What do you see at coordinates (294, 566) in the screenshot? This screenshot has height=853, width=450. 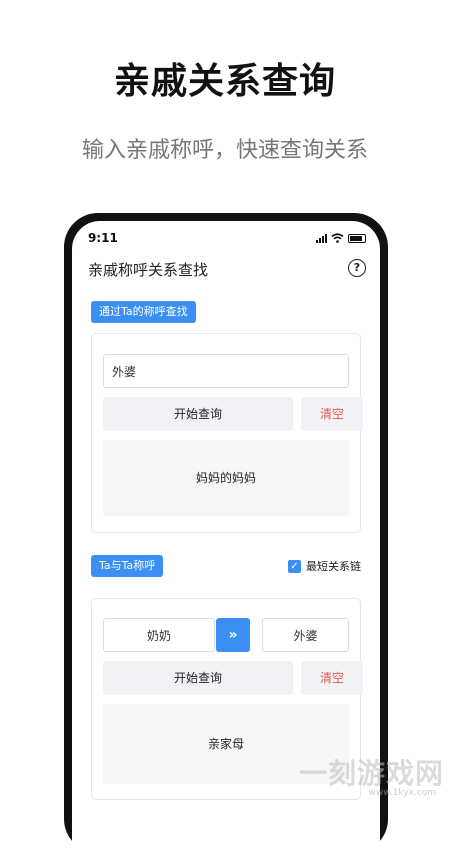 I see `checkbox-checked-icon: ✓` at bounding box center [294, 566].